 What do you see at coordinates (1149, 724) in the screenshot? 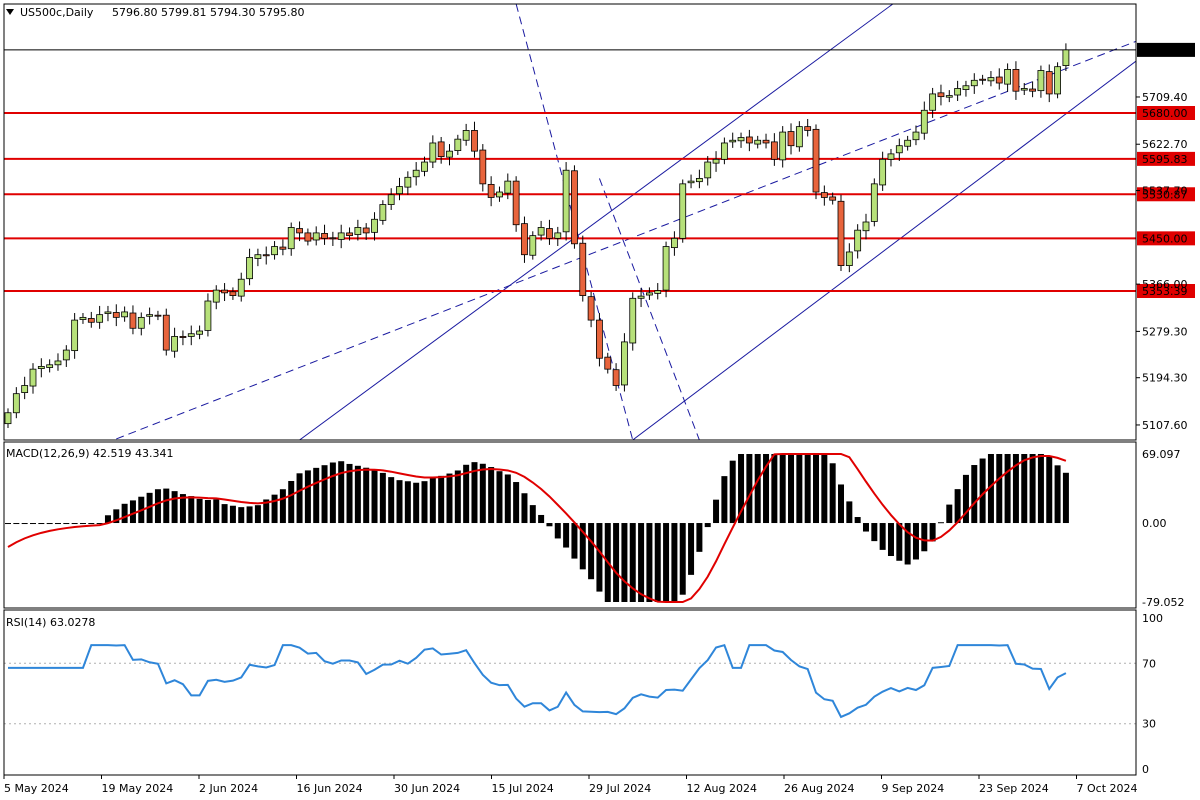
I see `rsi-tick-label: 30` at bounding box center [1149, 724].